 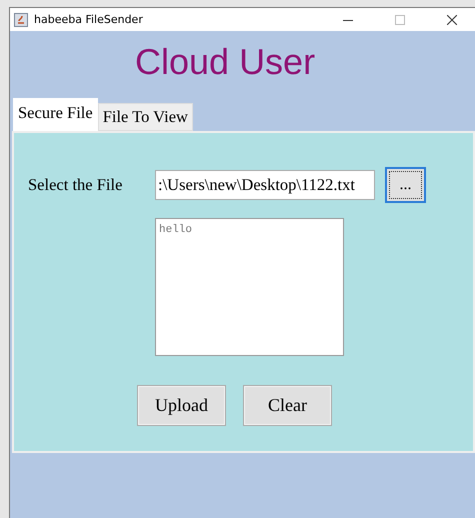 I want to click on tab: File To View, so click(x=145, y=117).